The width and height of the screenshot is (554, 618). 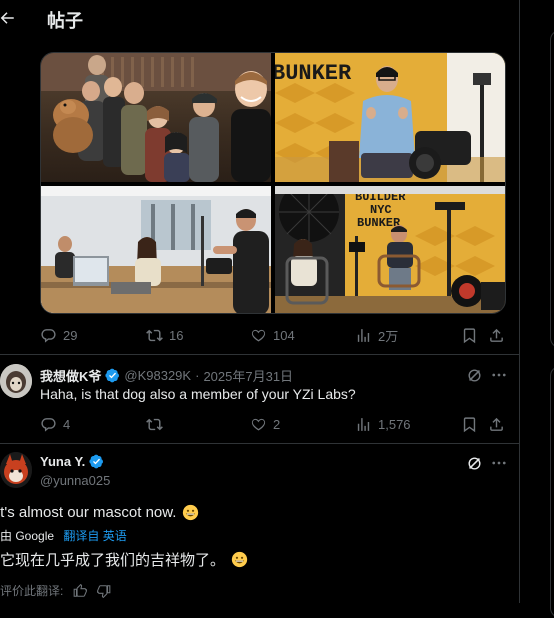 I want to click on repost-button, so click(x=154, y=424).